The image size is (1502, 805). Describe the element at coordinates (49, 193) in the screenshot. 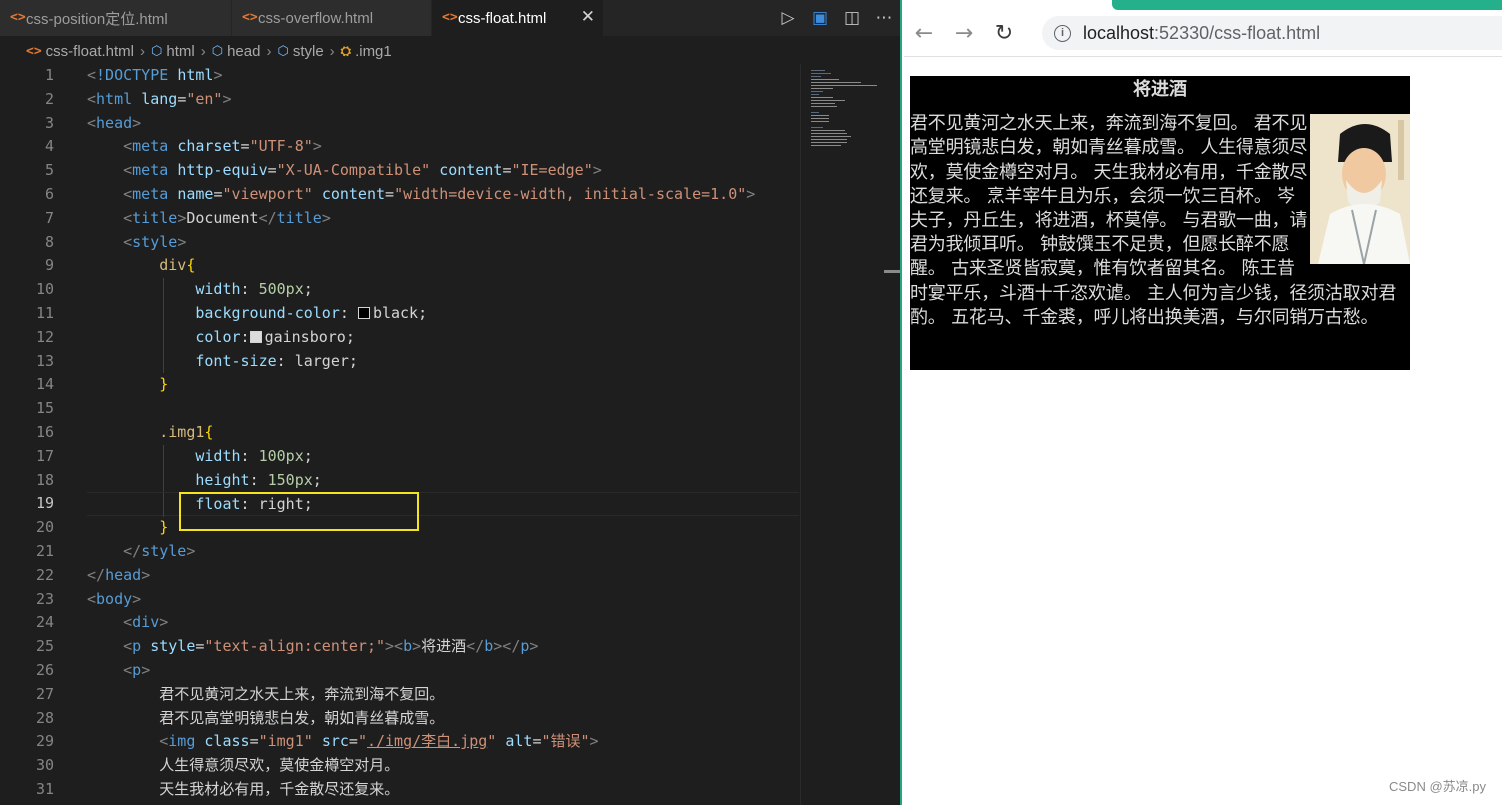

I see `line-number: 6` at that location.